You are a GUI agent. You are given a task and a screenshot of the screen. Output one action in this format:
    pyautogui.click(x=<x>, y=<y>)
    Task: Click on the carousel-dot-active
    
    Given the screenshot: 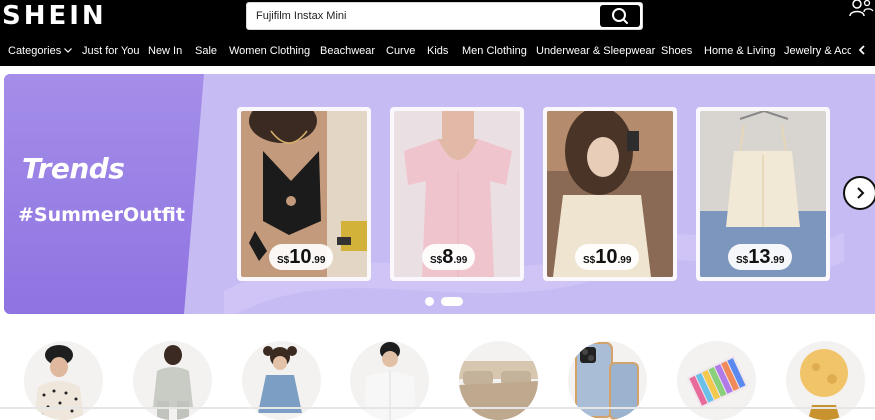 What is the action you would take?
    pyautogui.click(x=452, y=301)
    